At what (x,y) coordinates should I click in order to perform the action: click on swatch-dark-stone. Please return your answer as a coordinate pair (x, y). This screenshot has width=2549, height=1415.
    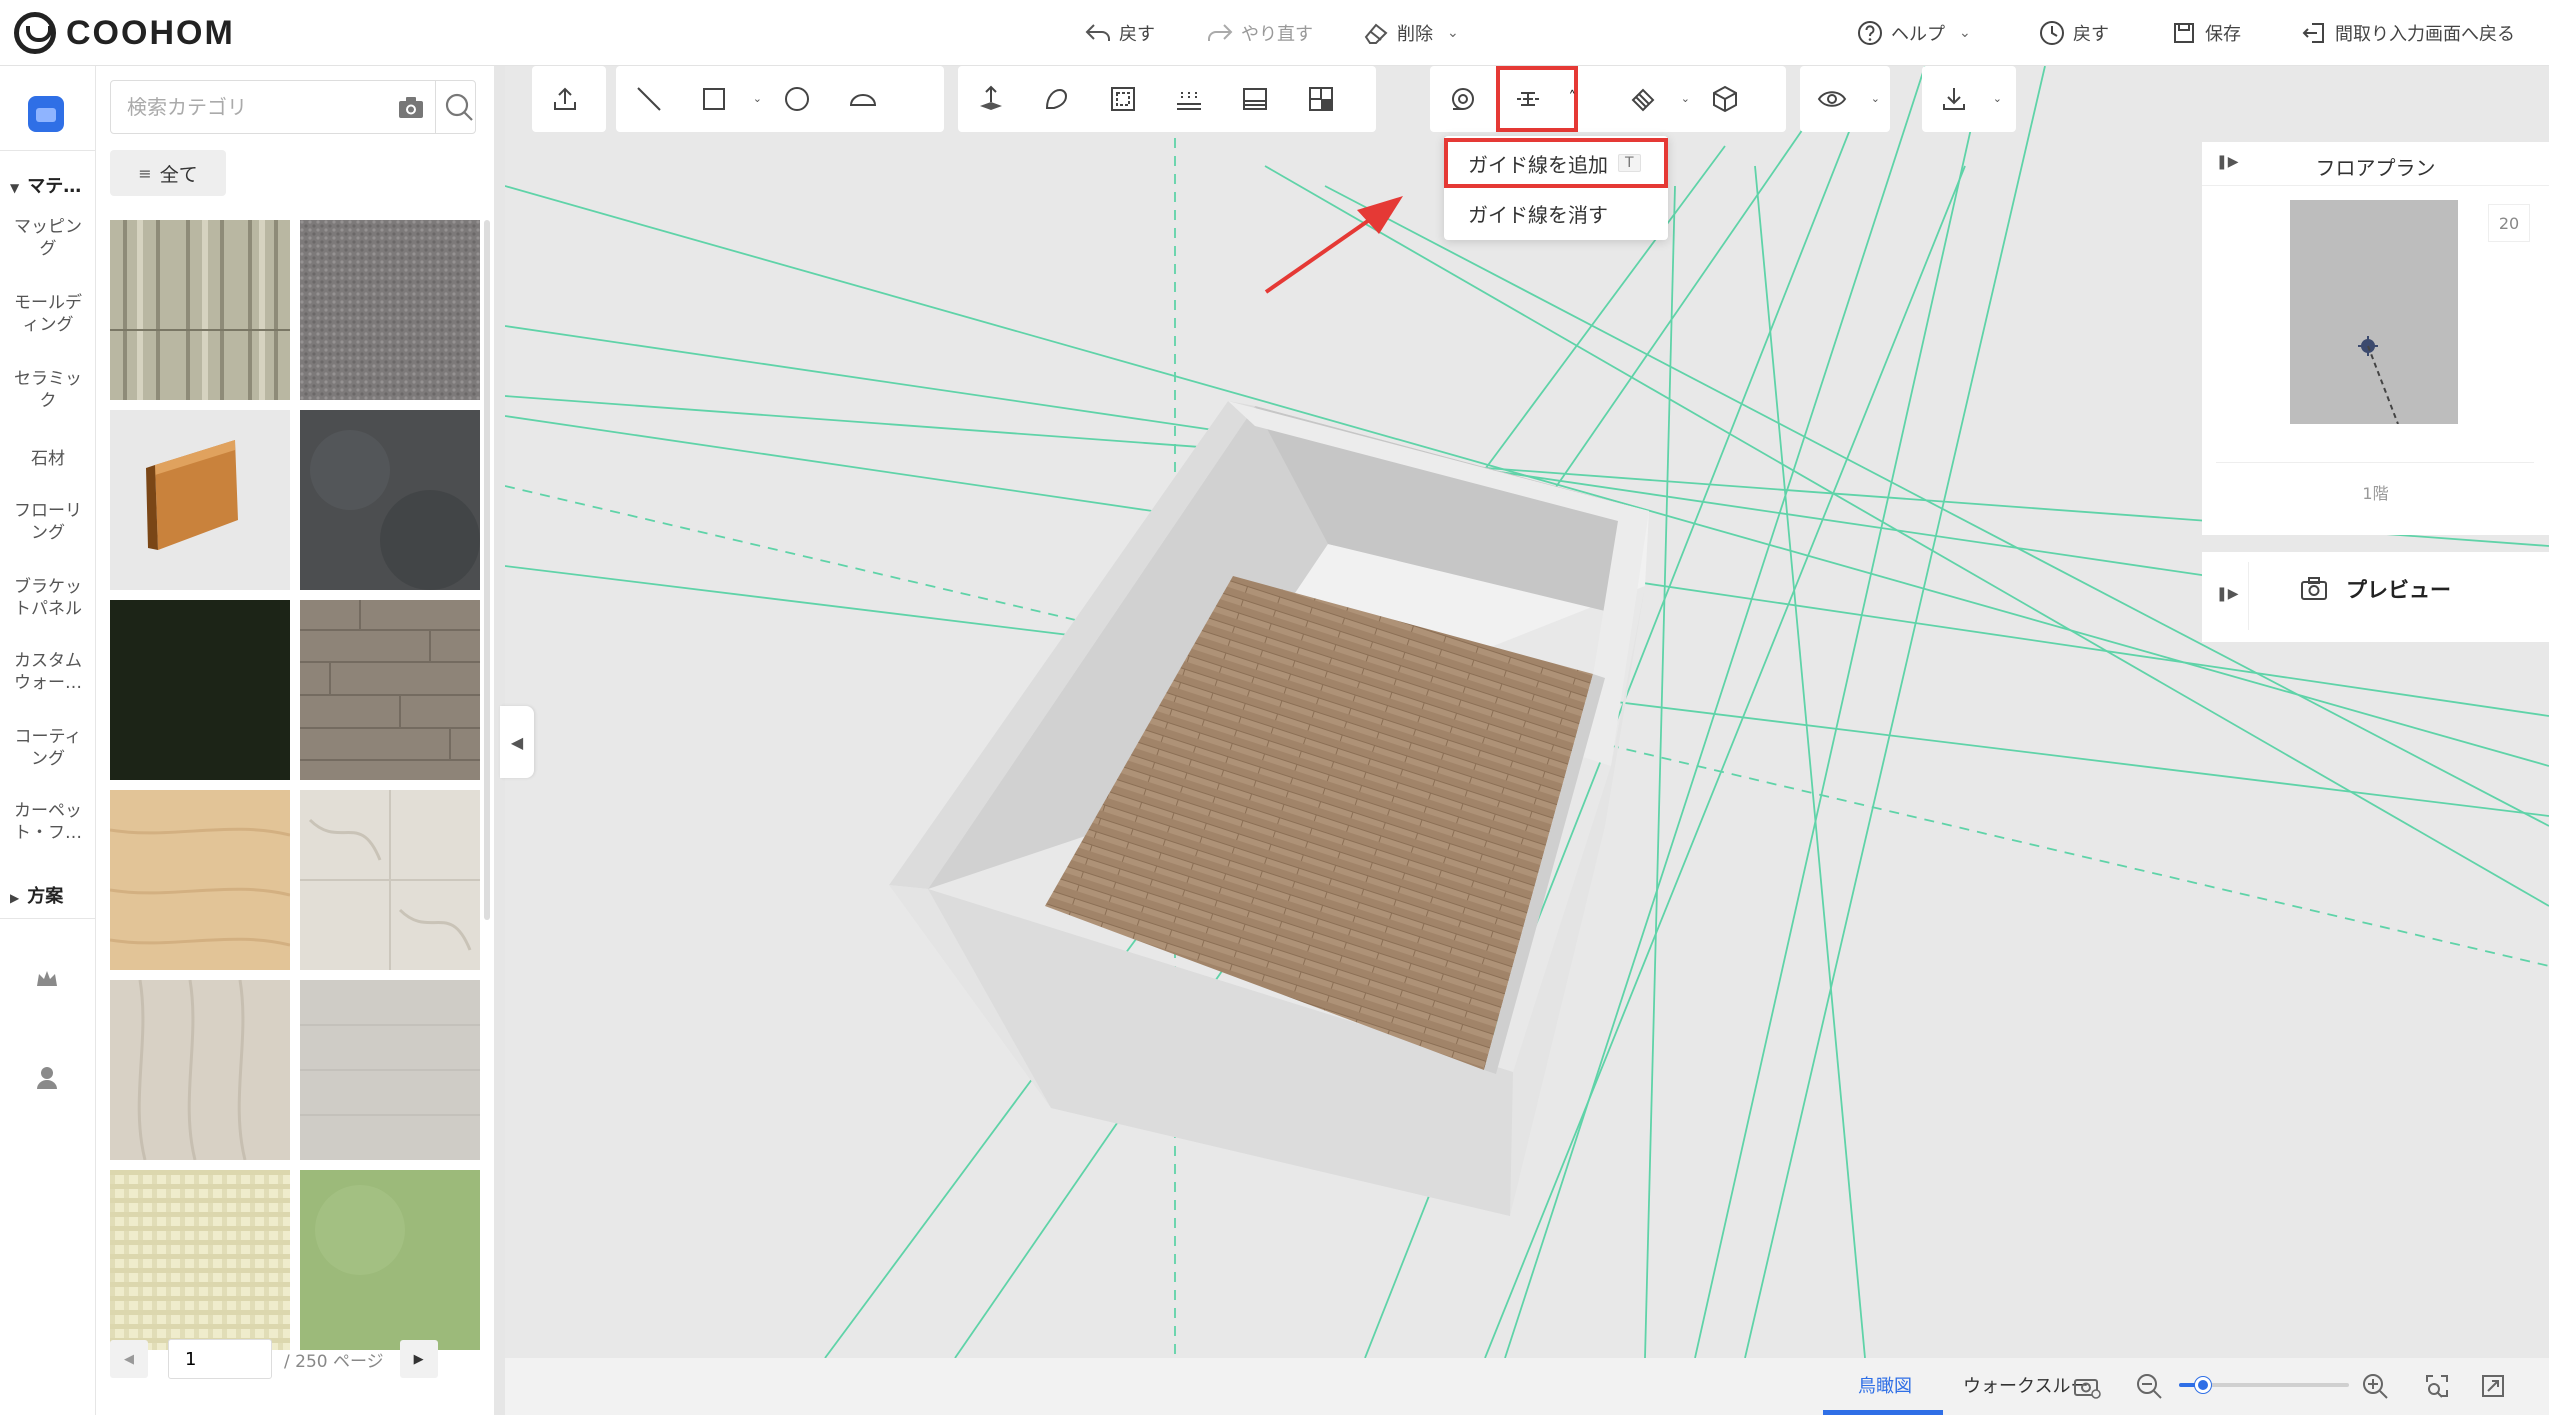
    Looking at the image, I should click on (390, 500).